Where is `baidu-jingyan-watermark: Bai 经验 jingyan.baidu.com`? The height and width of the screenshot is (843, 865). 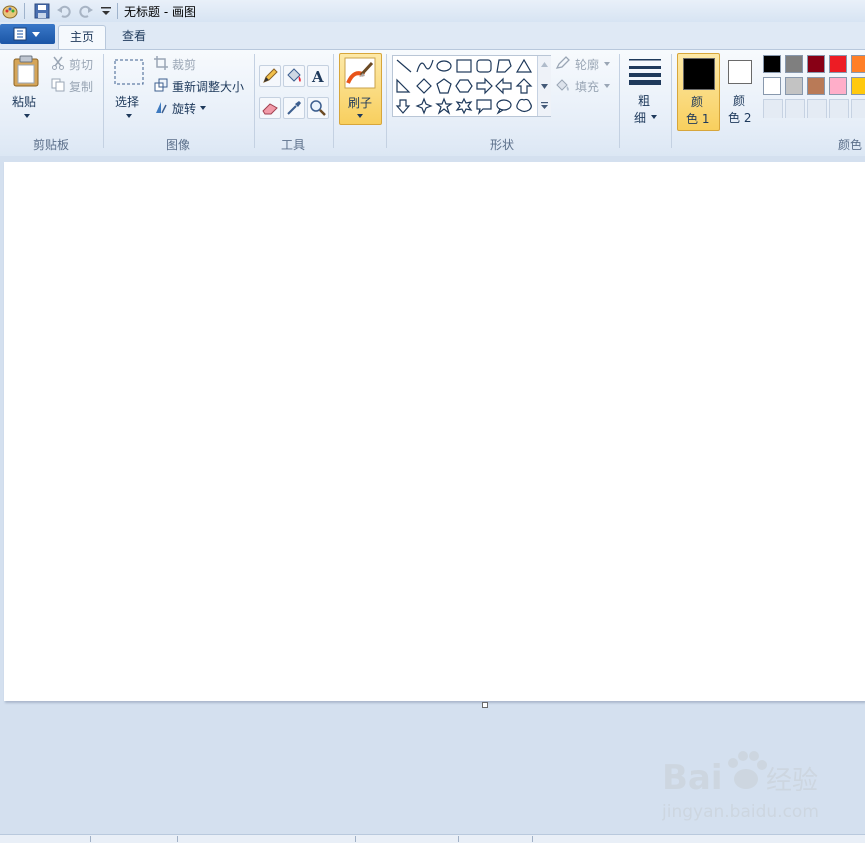 baidu-jingyan-watermark: Bai 经验 jingyan.baidu.com is located at coordinates (741, 786).